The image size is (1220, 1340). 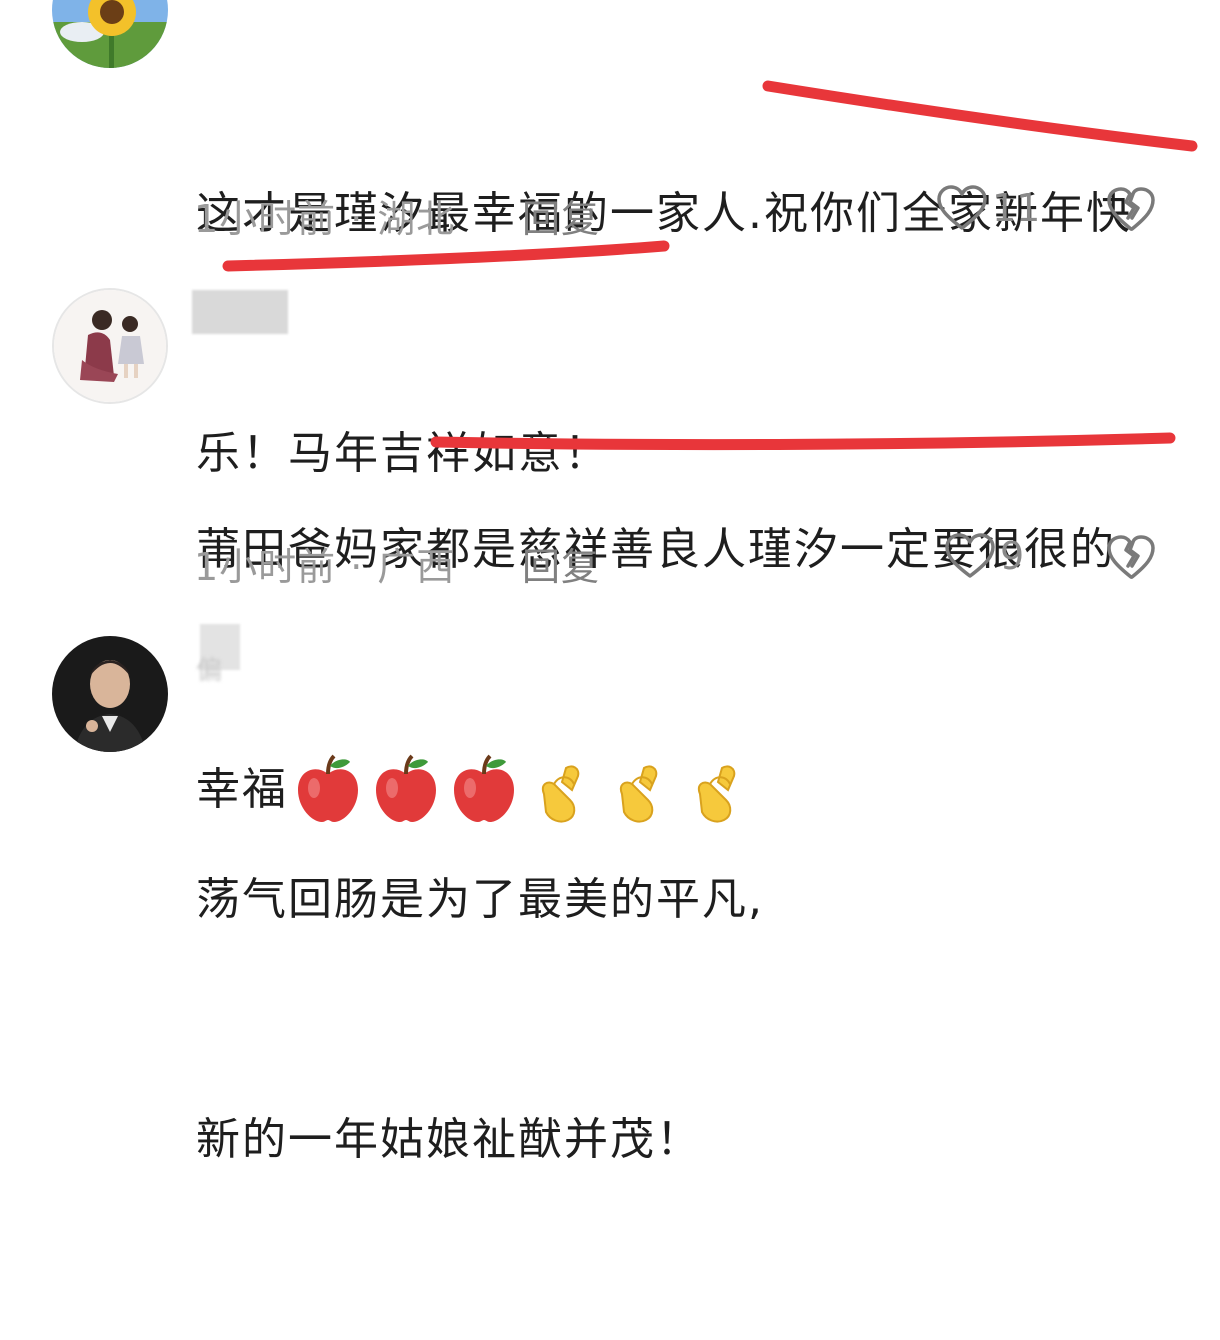 I want to click on mother-child-avatar-icon, so click(x=110, y=346).